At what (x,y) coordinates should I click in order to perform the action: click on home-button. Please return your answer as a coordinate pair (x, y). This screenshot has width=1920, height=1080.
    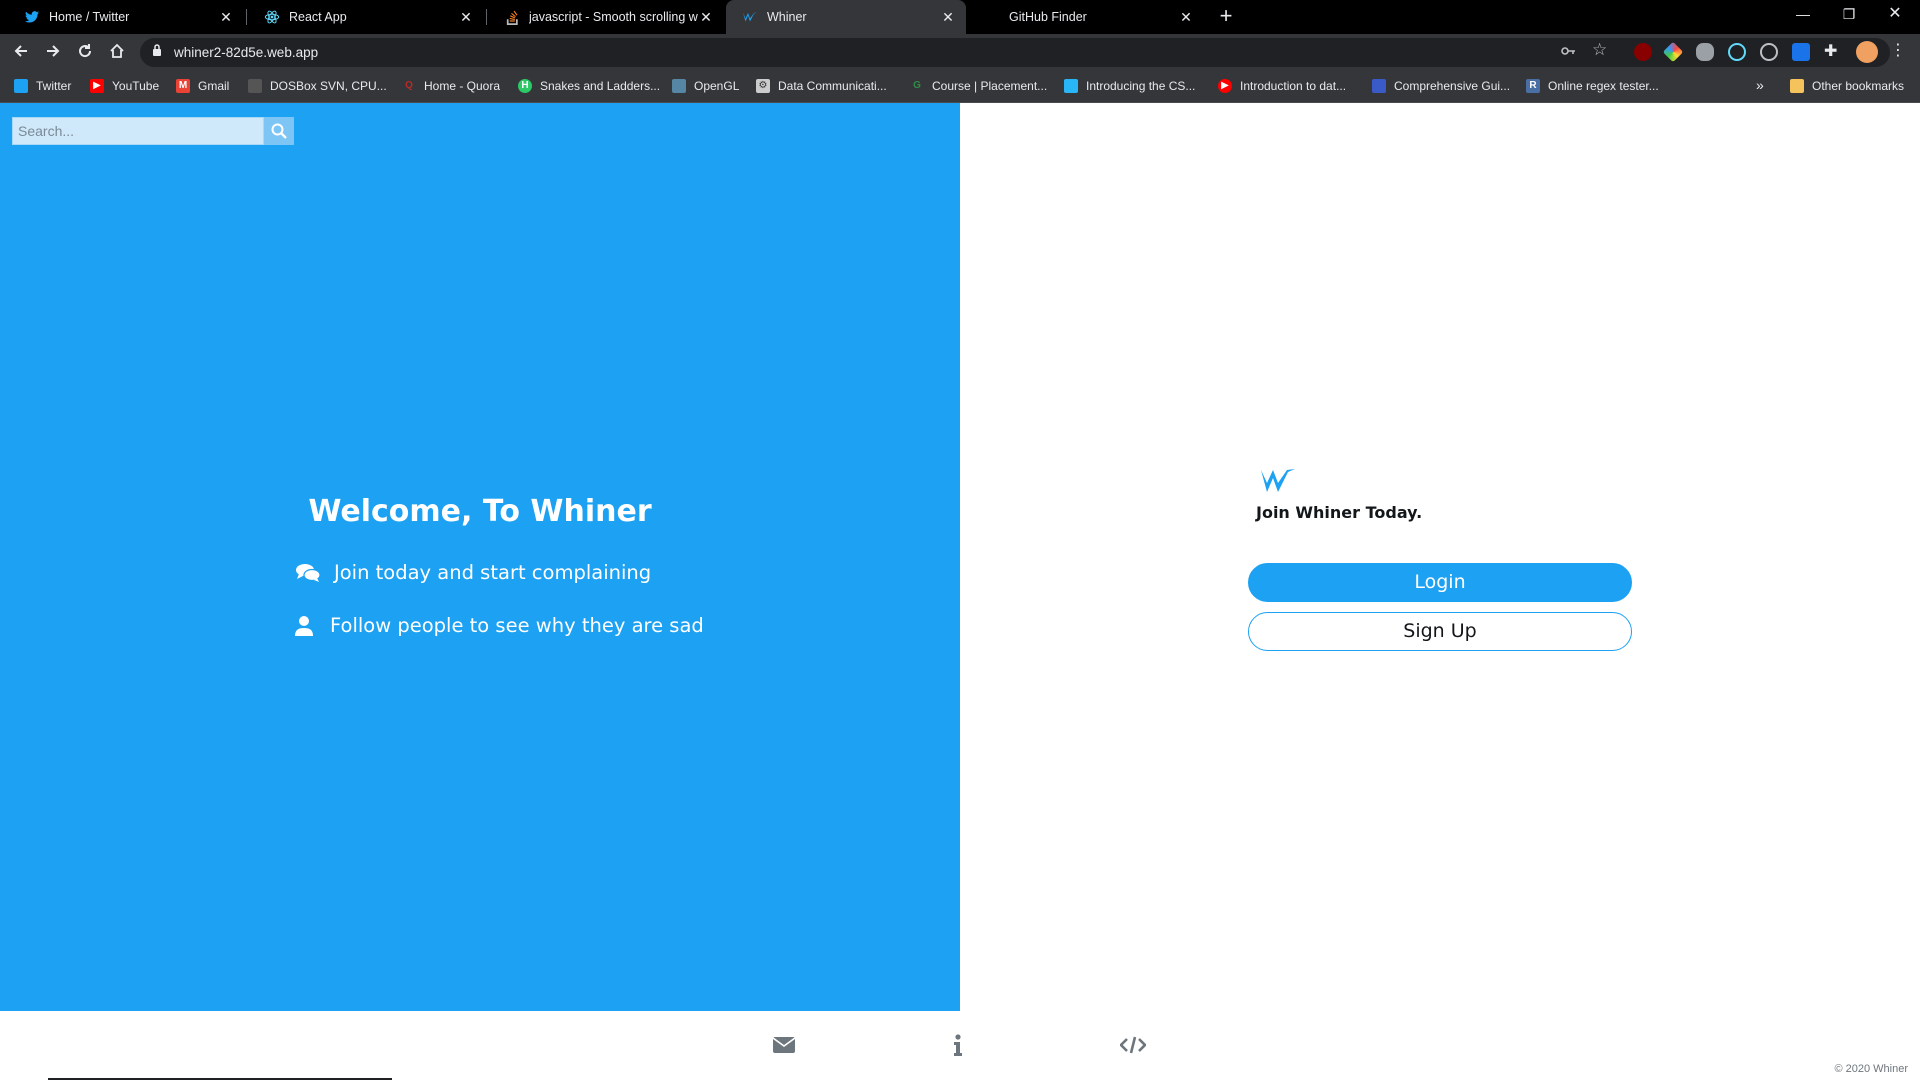
    Looking at the image, I should click on (117, 53).